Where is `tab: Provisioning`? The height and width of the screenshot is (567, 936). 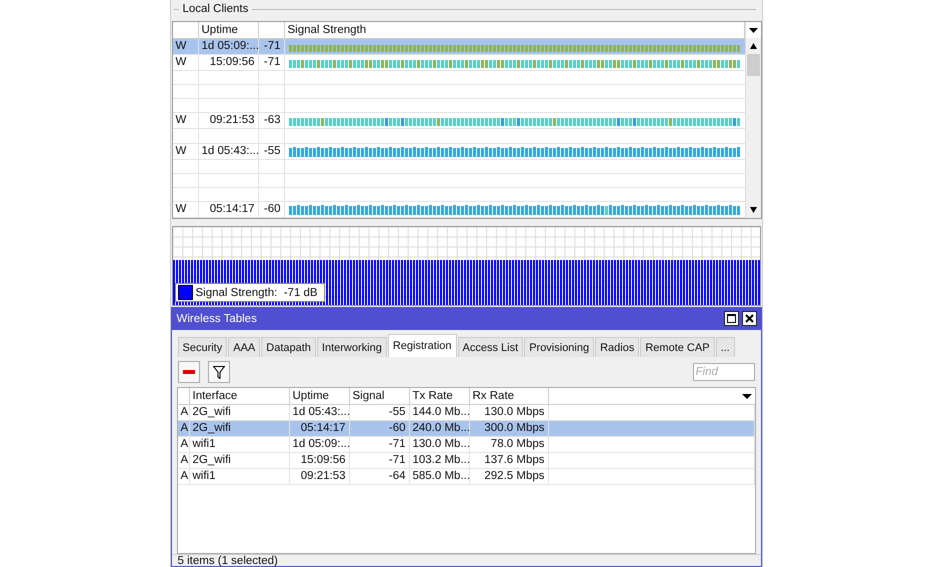
tab: Provisioning is located at coordinates (559, 347).